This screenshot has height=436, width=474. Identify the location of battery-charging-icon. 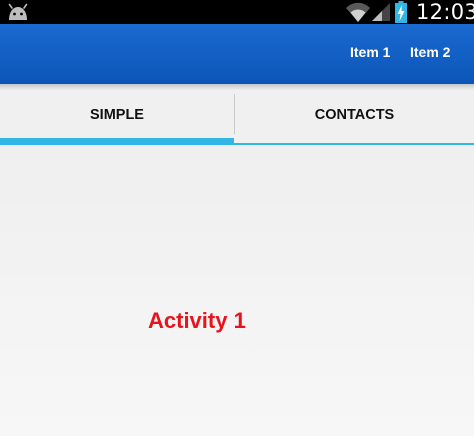
(401, 12).